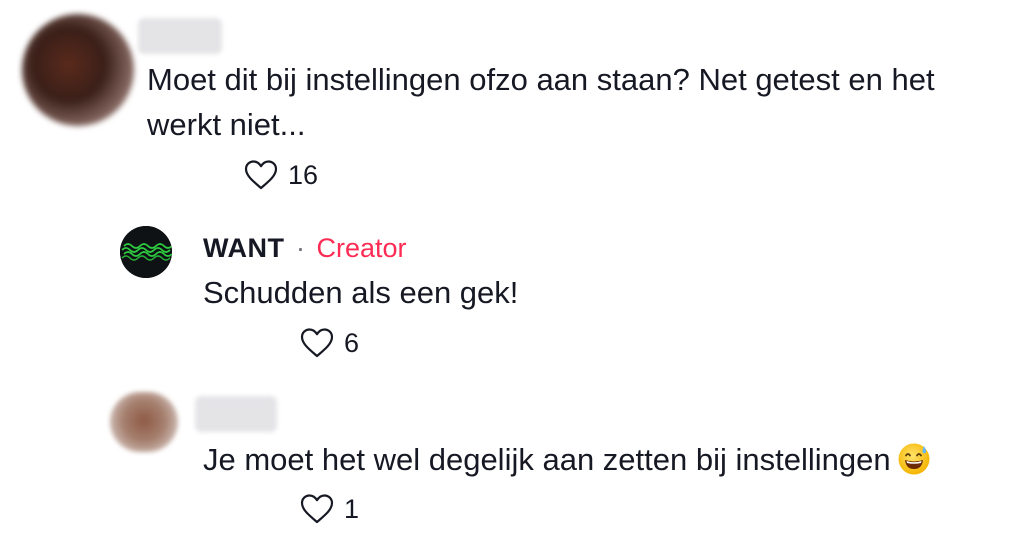  What do you see at coordinates (361, 292) in the screenshot?
I see `reply-text: Schudden als een gek!` at bounding box center [361, 292].